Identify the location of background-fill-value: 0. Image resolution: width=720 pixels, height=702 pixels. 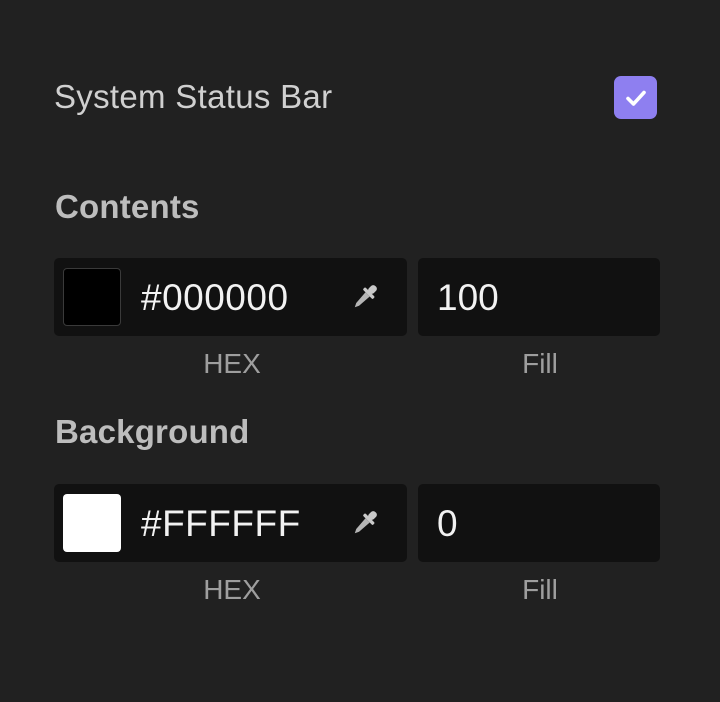
(447, 524).